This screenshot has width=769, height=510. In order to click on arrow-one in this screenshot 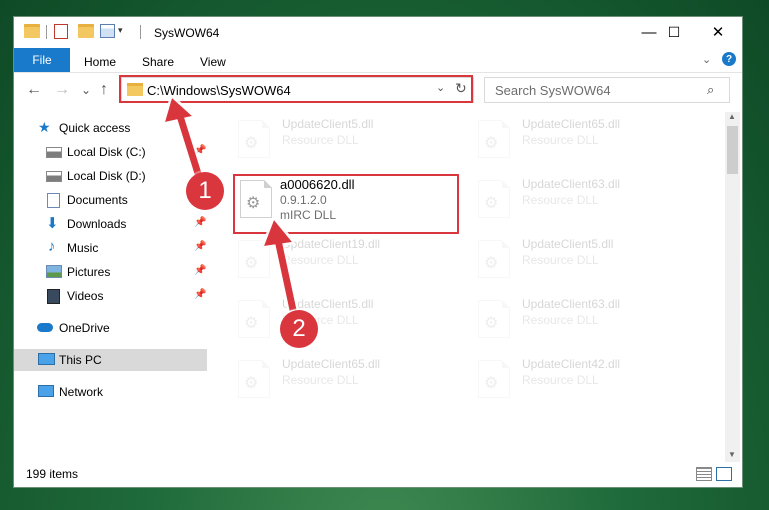, I will do `click(184, 140)`.